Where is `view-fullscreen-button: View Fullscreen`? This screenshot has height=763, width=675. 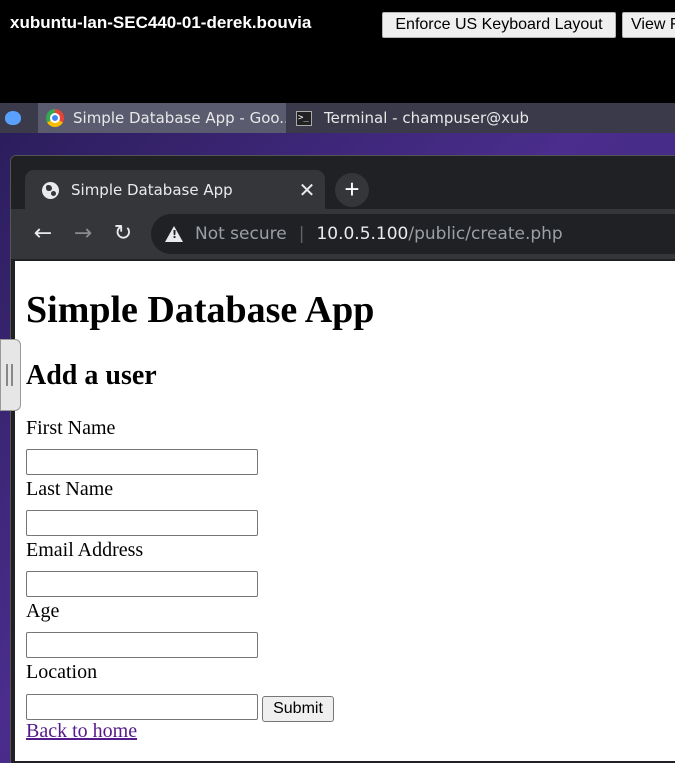
view-fullscreen-button: View Fullscreen is located at coordinates (648, 25).